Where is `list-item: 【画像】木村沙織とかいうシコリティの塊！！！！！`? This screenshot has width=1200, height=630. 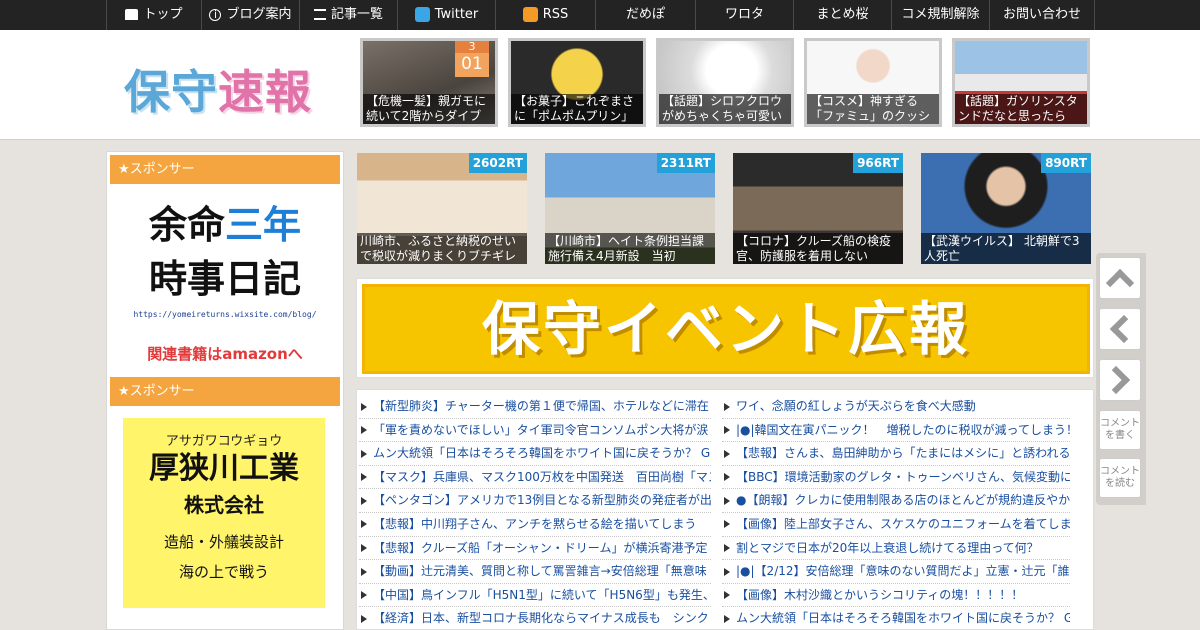 list-item: 【画像】木村沙織とかいうシコリティの塊！！！！！ is located at coordinates (896, 596).